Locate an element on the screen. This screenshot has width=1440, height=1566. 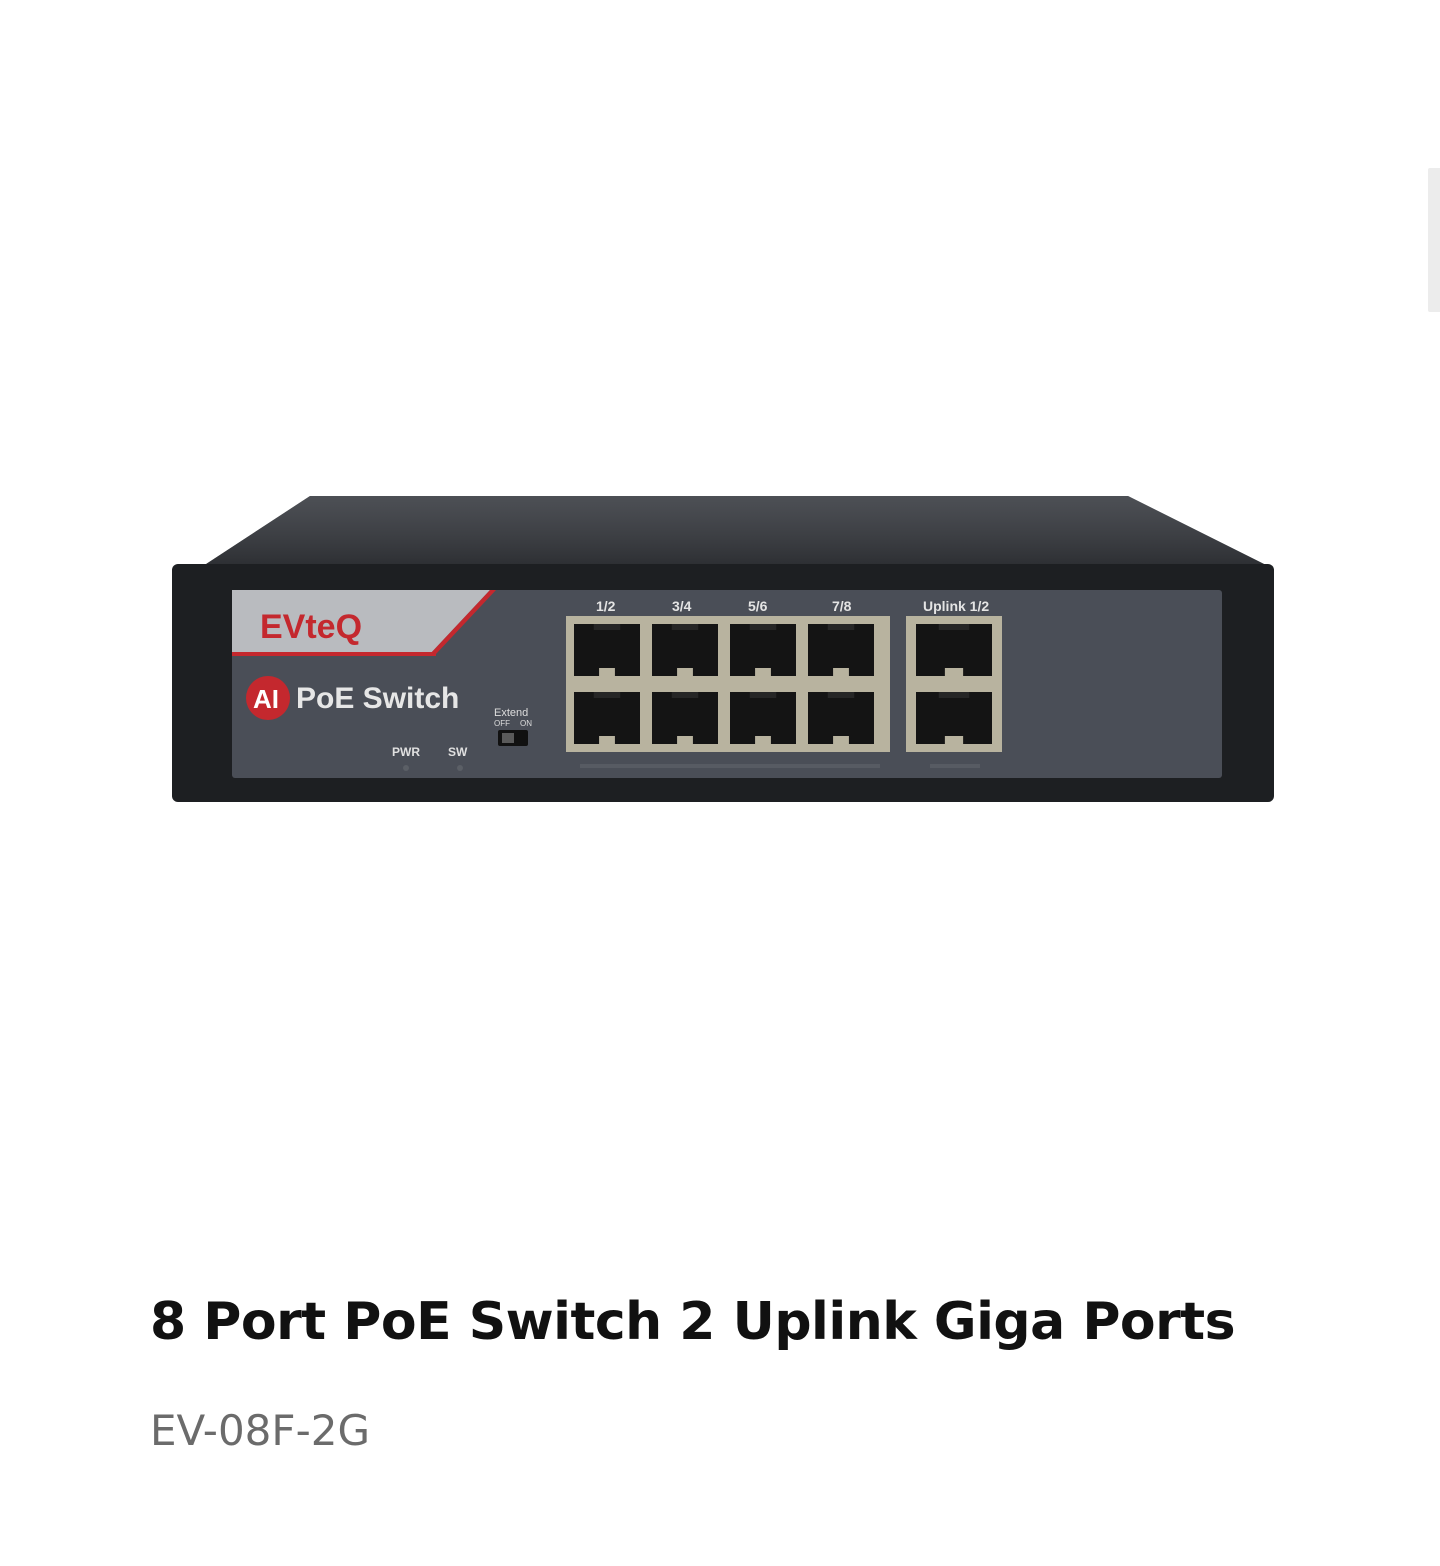
pwr-led is located at coordinates (406, 768).